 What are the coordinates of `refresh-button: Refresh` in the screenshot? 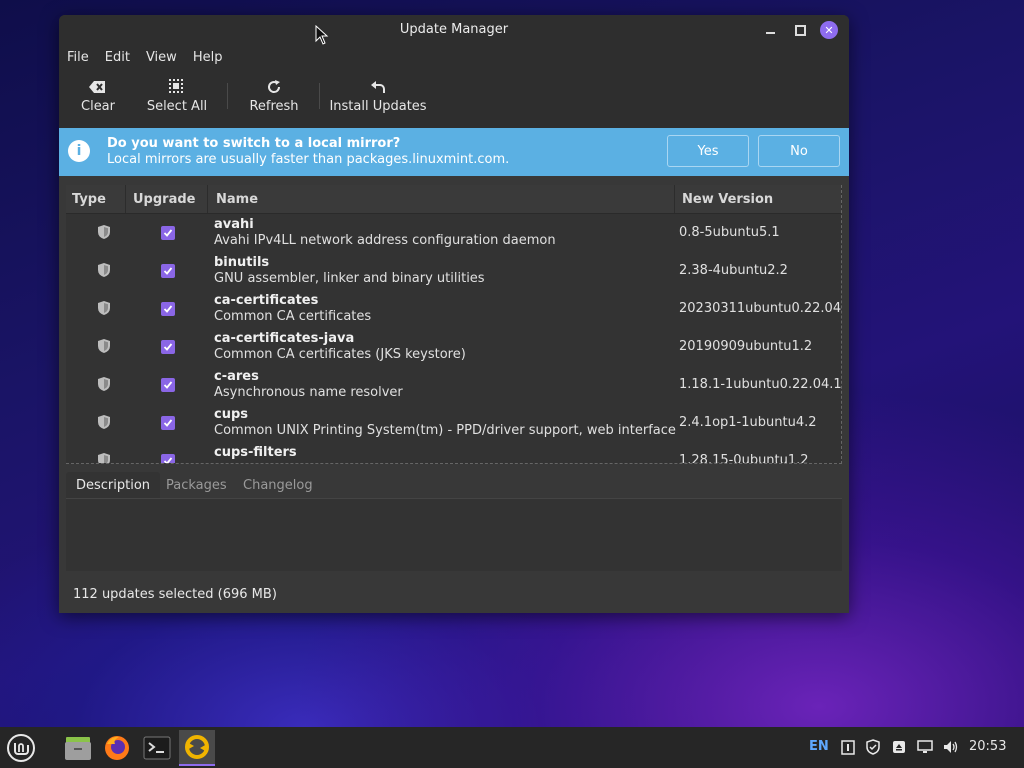 It's located at (274, 91).